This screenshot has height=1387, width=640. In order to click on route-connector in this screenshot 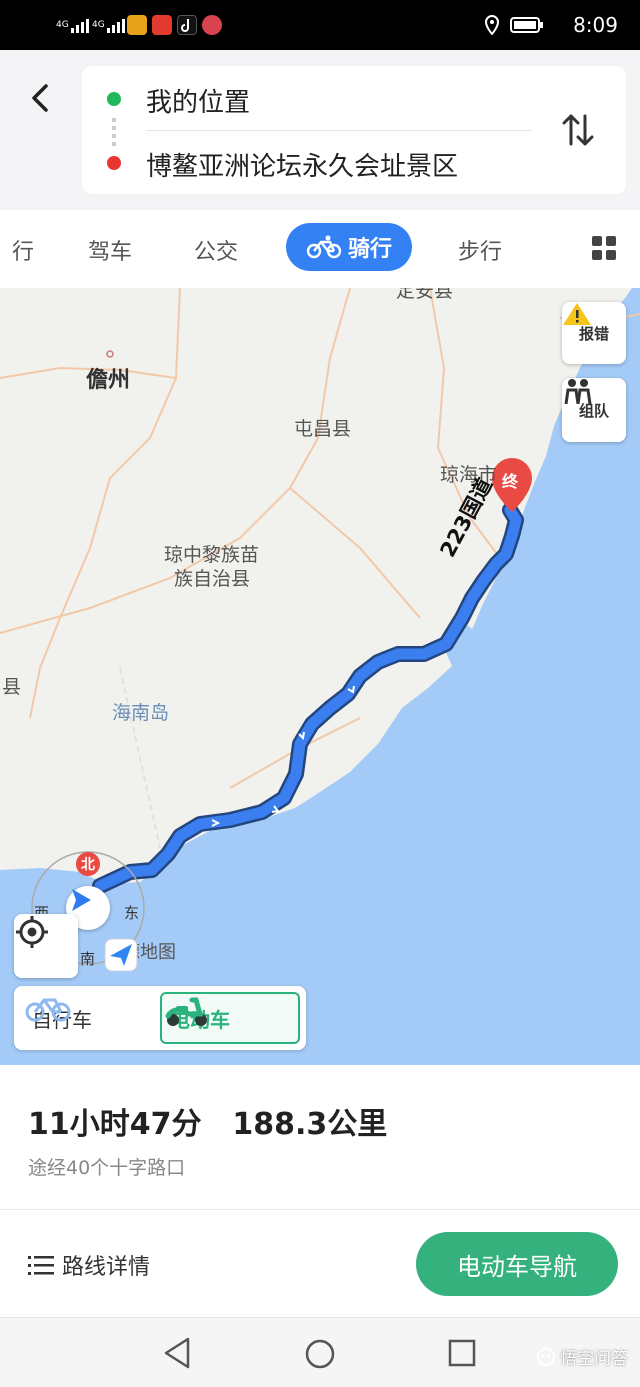, I will do `click(114, 132)`.